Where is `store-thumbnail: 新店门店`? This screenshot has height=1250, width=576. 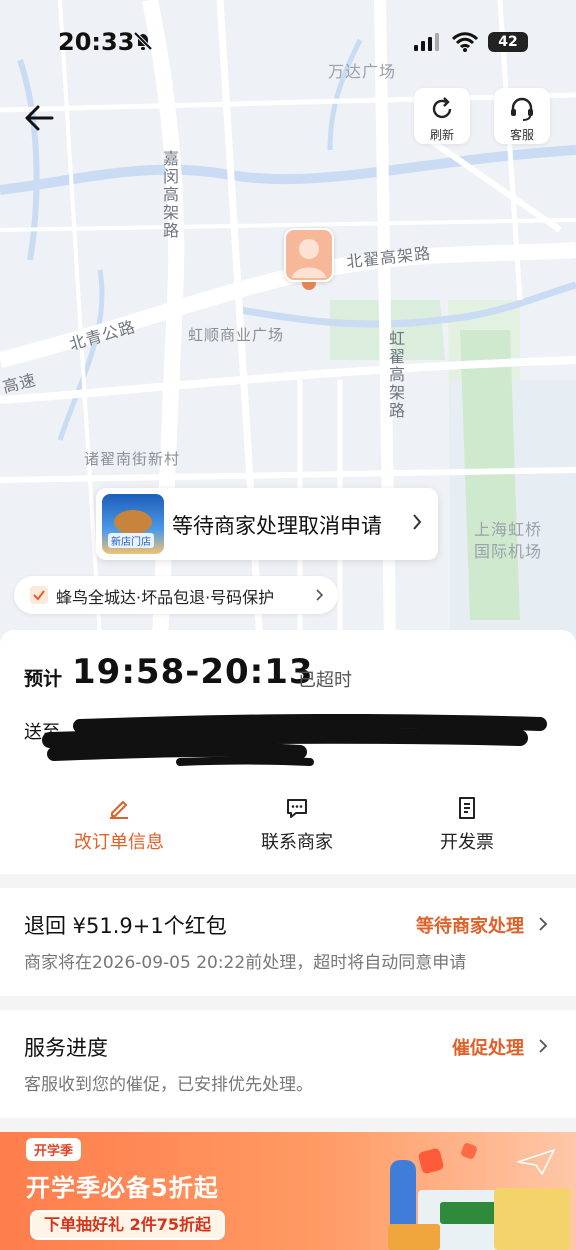
store-thumbnail: 新店门店 is located at coordinates (133, 524).